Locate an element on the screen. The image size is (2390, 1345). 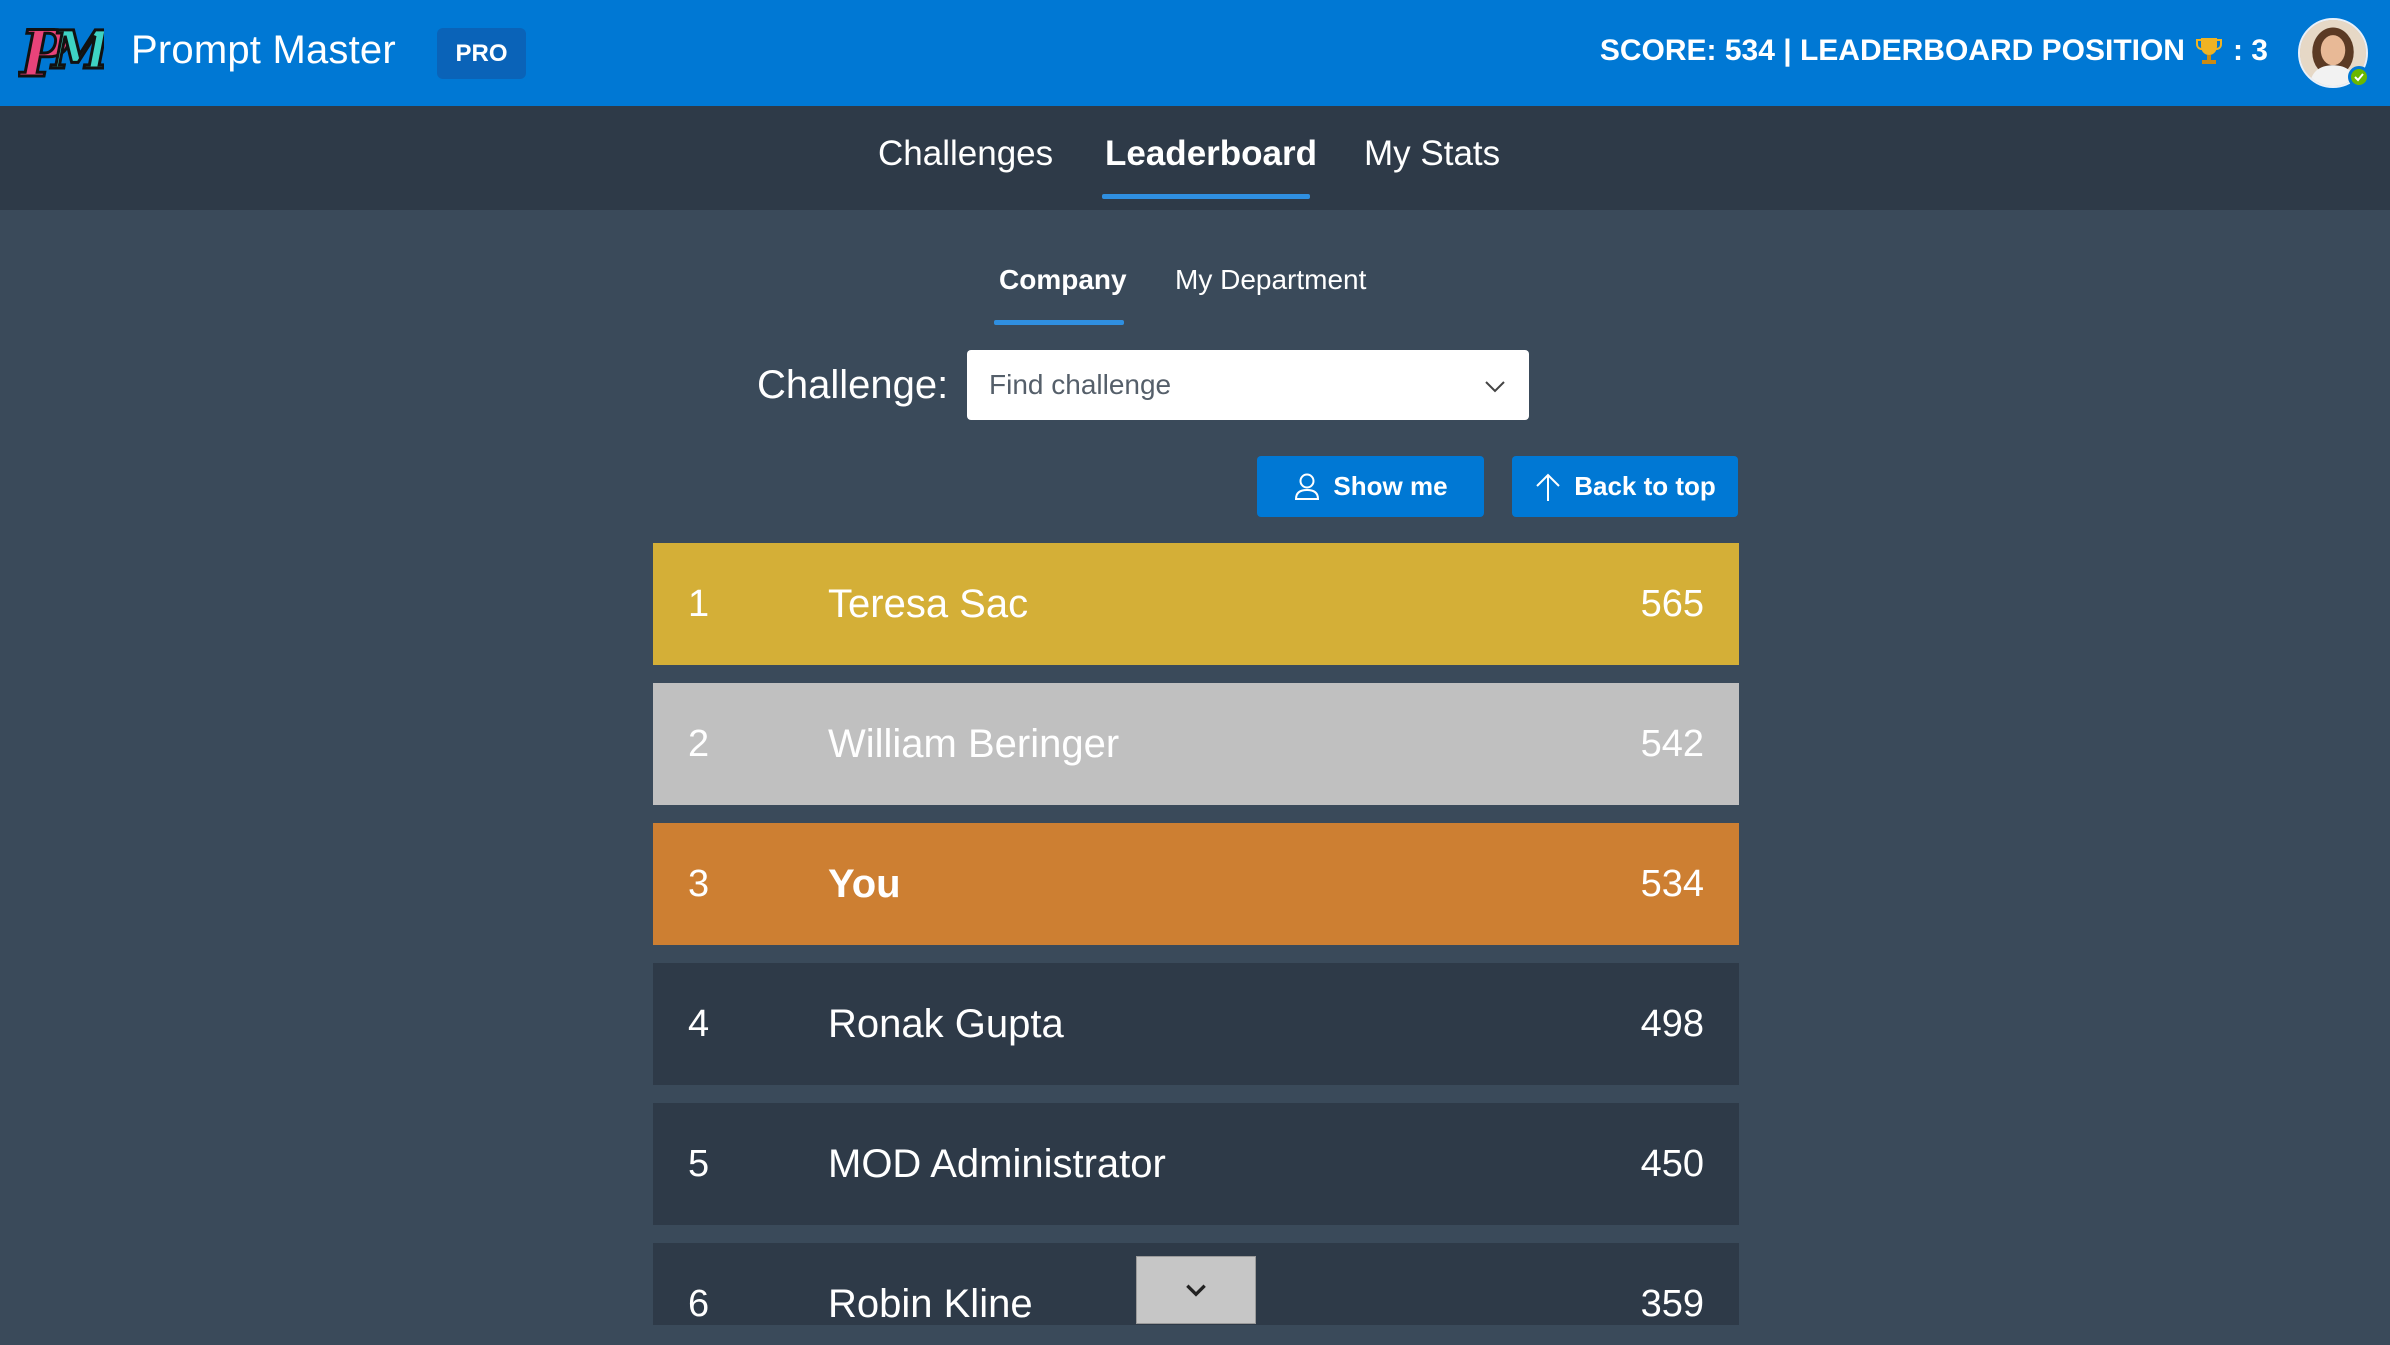
rank-number: 5 is located at coordinates (699, 1163).